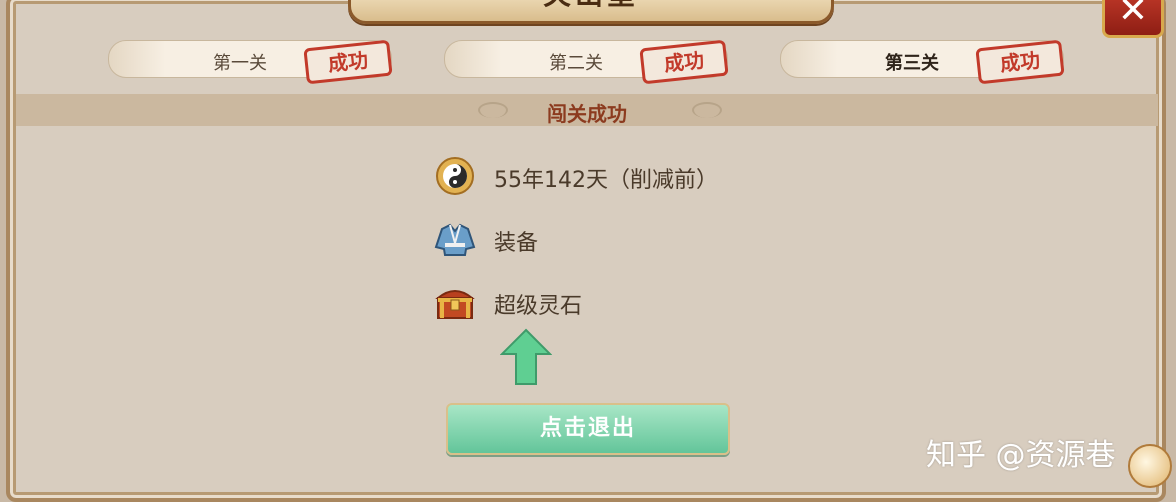  I want to click on watermark: 知乎 @资源巷, so click(1021, 455).